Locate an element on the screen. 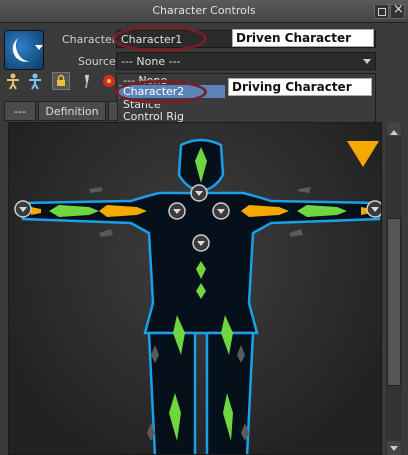 This screenshot has width=408, height=455. tab-dashes: --- is located at coordinates (20, 111).